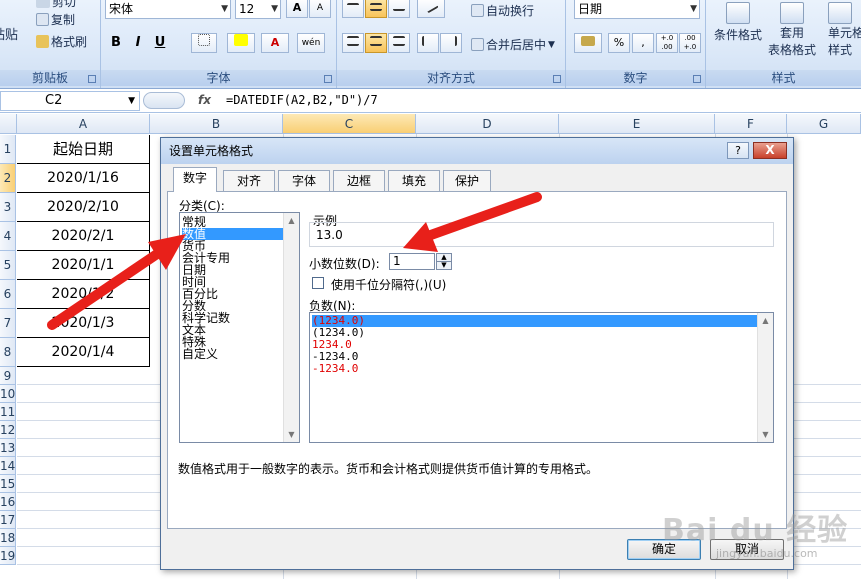 The height and width of the screenshot is (579, 861). What do you see at coordinates (8, 323) in the screenshot?
I see `row-header: 7` at bounding box center [8, 323].